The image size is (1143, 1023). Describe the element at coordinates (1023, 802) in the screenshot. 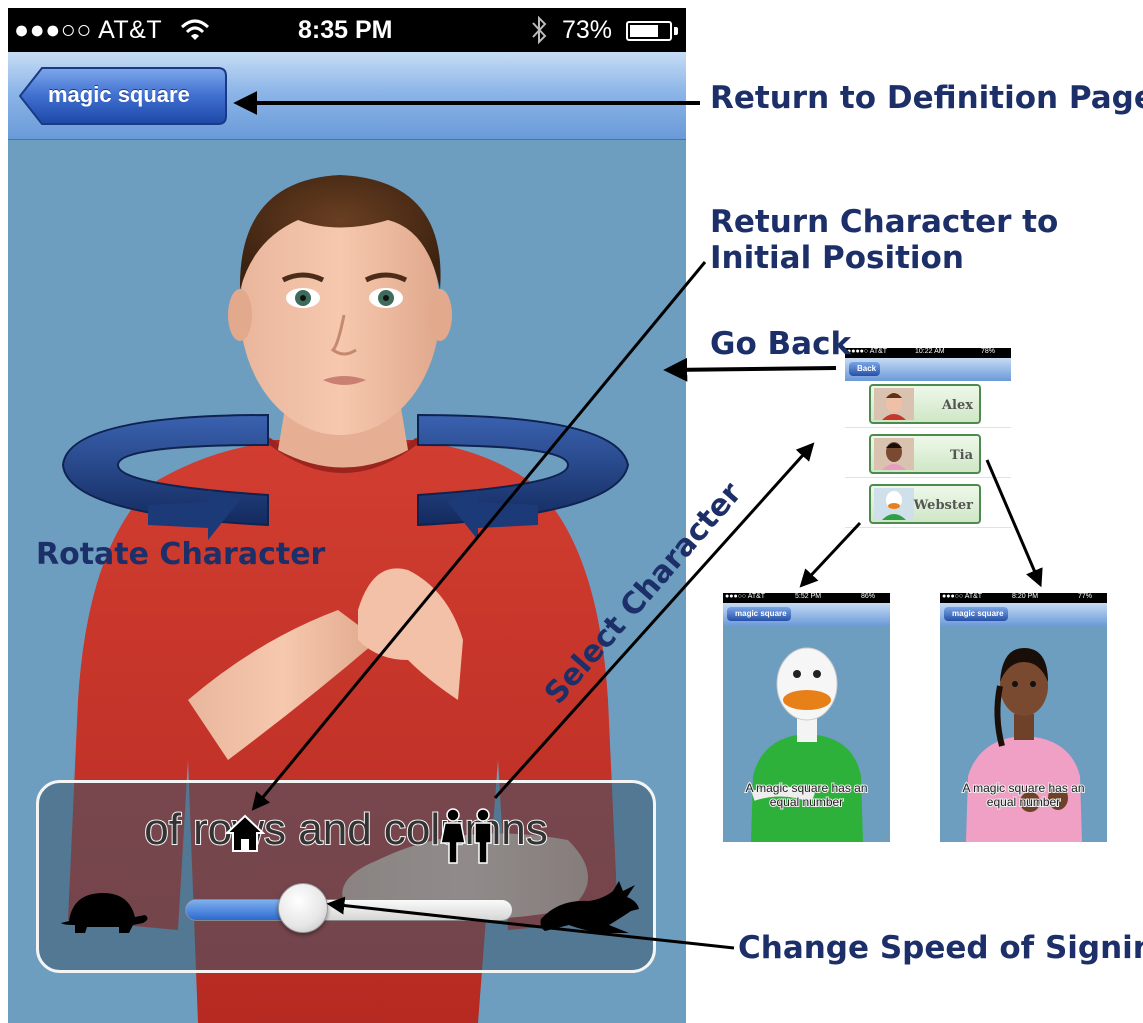

I see `tia-caption-line-2: equal number` at that location.